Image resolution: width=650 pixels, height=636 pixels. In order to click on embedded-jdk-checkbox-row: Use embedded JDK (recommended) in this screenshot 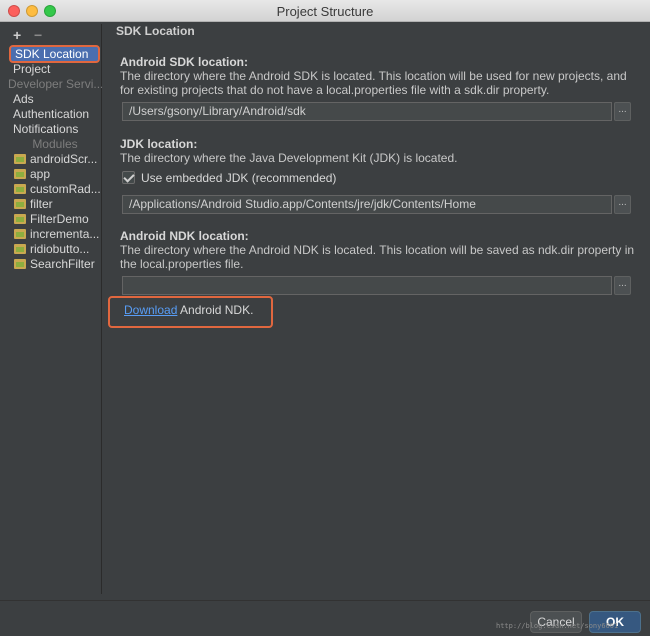, I will do `click(229, 179)`.